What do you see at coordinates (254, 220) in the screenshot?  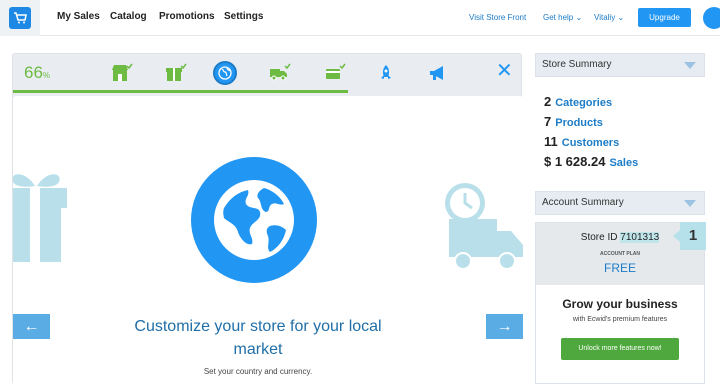 I see `globe-illustration-icon` at bounding box center [254, 220].